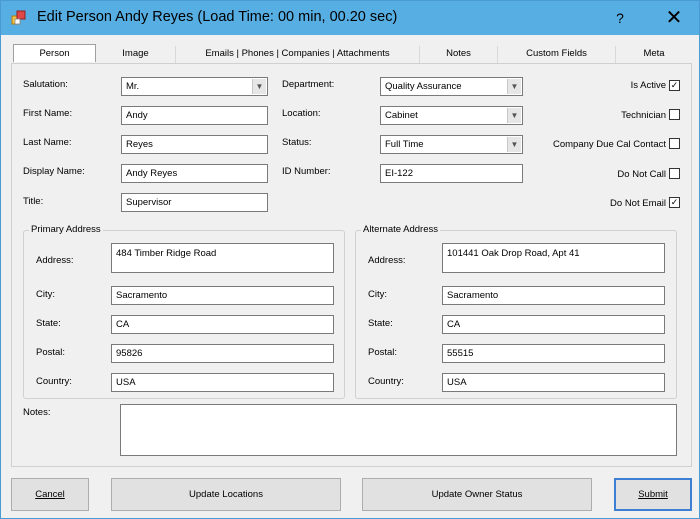 This screenshot has width=700, height=519. Describe the element at coordinates (54, 53) in the screenshot. I see `tab-person: Person` at that location.